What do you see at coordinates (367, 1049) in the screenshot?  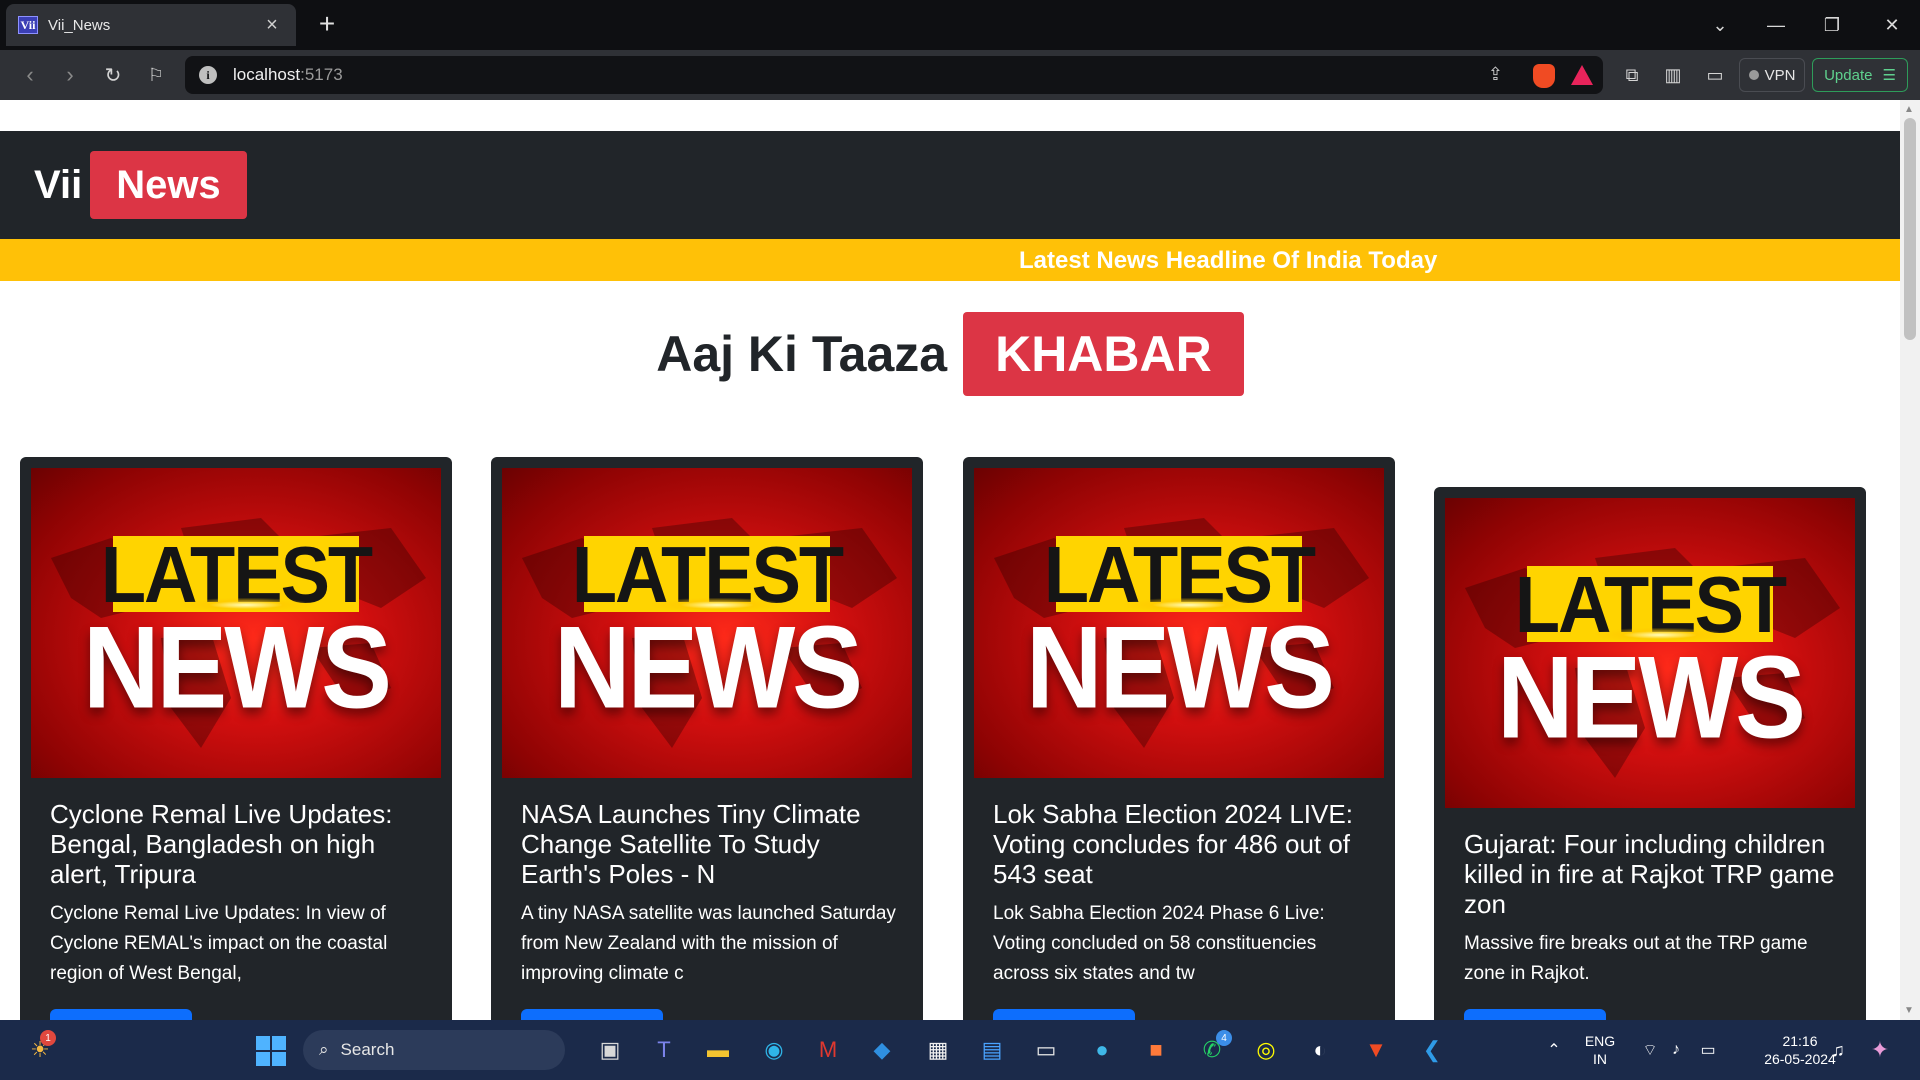 I see `search-label: Search` at bounding box center [367, 1049].